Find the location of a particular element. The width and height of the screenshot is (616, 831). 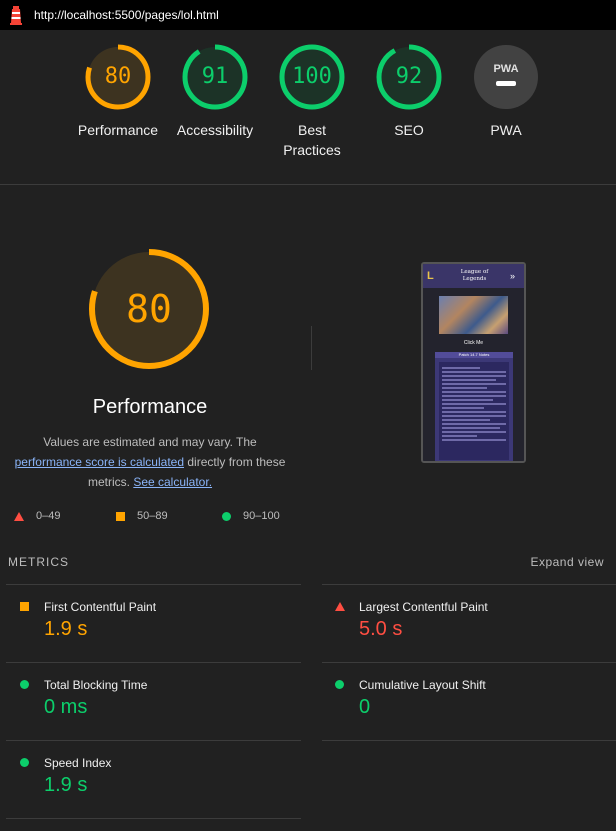

gauge-score: 91 is located at coordinates (215, 76).